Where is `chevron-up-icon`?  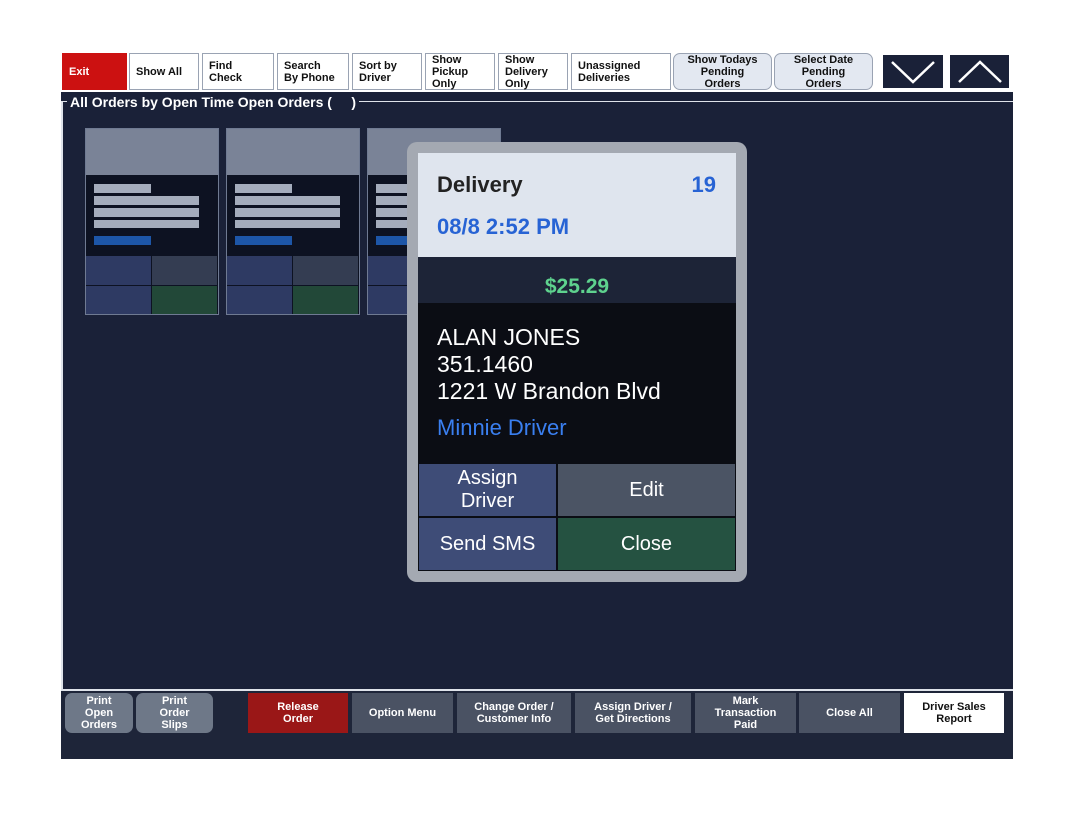 chevron-up-icon is located at coordinates (979, 71).